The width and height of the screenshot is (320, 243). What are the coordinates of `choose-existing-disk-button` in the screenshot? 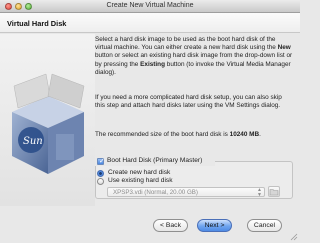 It's located at (274, 191).